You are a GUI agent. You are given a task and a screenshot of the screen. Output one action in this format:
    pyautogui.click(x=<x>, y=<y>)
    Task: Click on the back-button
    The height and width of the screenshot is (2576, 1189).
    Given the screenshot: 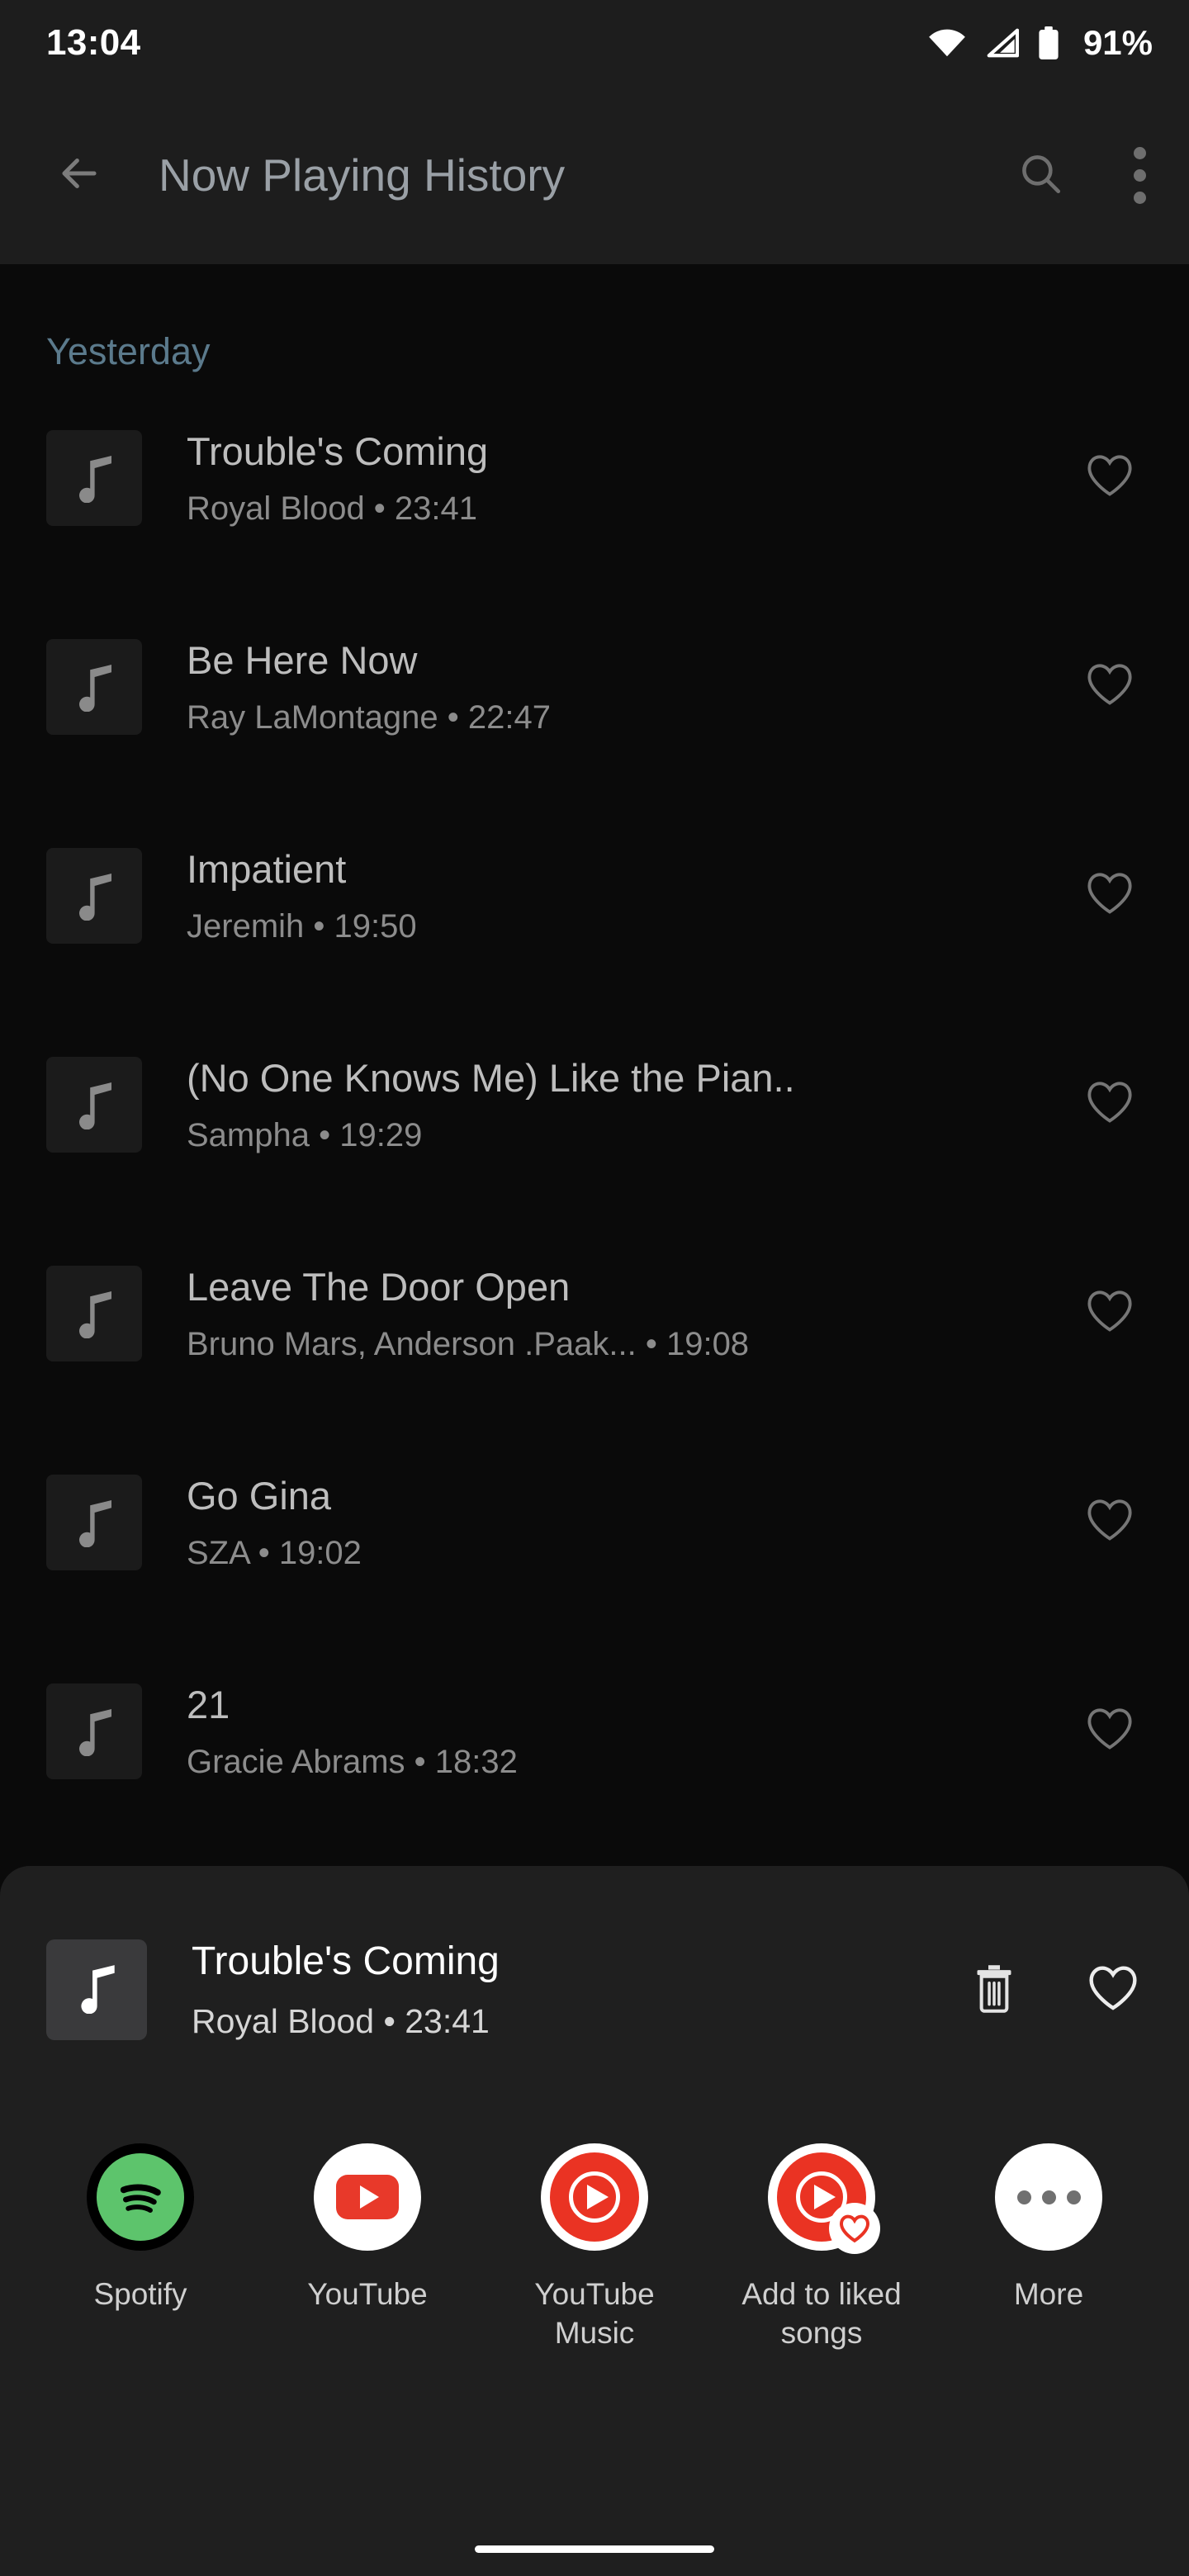 What is the action you would take?
    pyautogui.click(x=79, y=175)
    